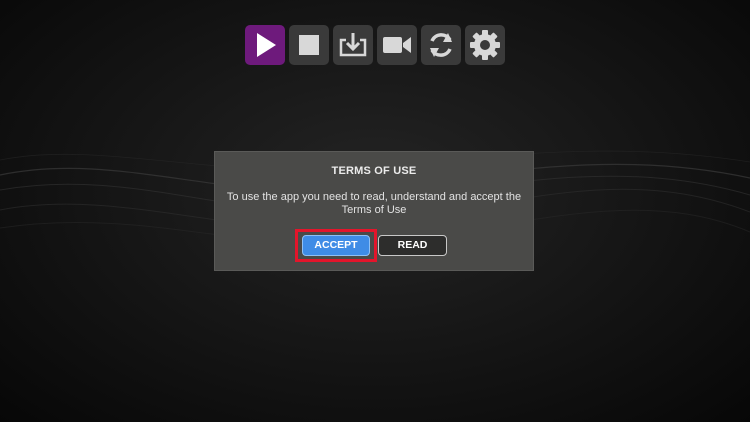 The width and height of the screenshot is (750, 422). I want to click on record-video-button, so click(397, 45).